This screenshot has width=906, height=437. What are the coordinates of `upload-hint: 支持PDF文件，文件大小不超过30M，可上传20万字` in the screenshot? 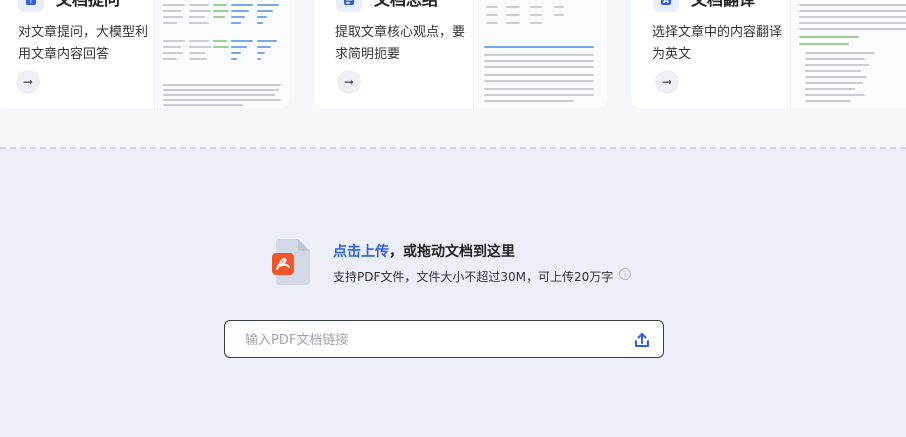 It's located at (473, 277).